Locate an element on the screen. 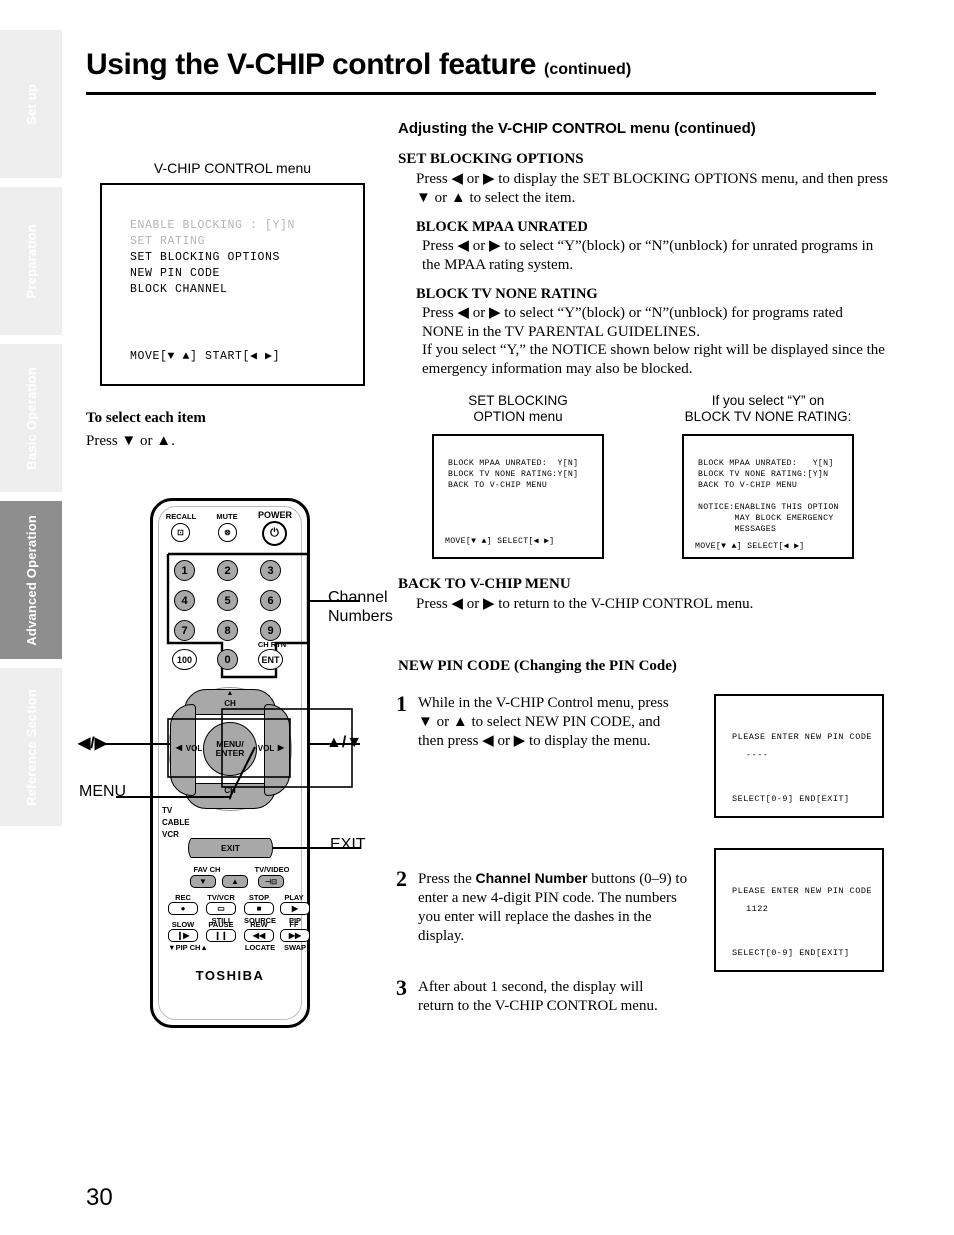  pin-filled-prompt: PLEASE ENTER NEW PIN CODE is located at coordinates (802, 891).